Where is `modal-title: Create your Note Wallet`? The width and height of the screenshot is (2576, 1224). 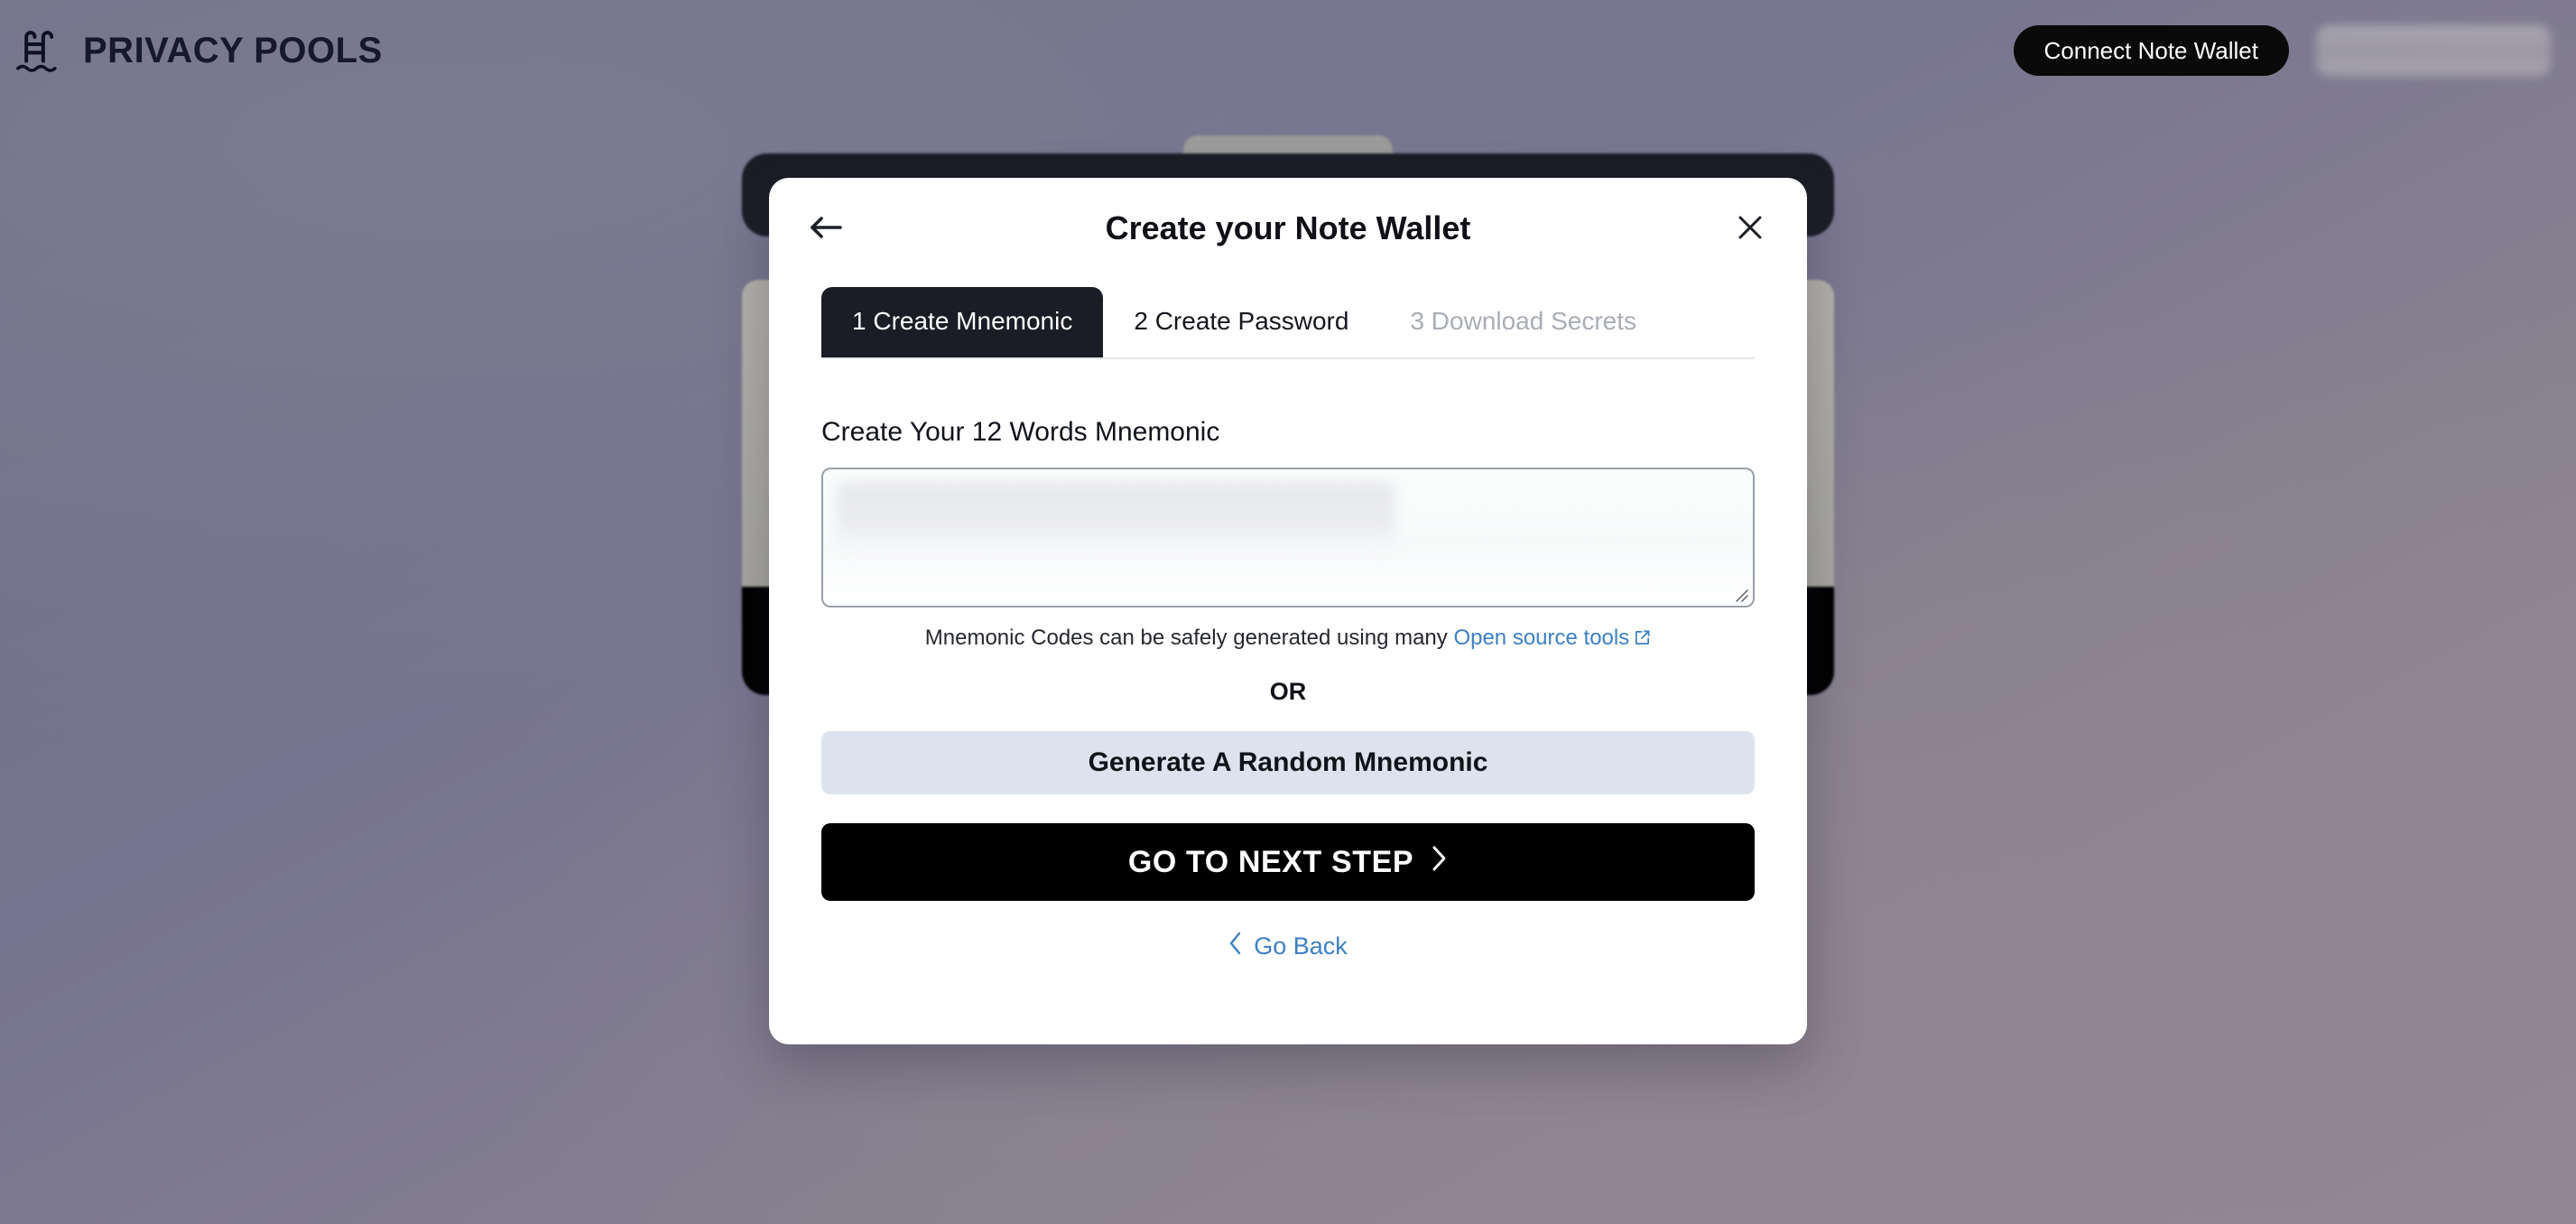 modal-title: Create your Note Wallet is located at coordinates (1288, 227).